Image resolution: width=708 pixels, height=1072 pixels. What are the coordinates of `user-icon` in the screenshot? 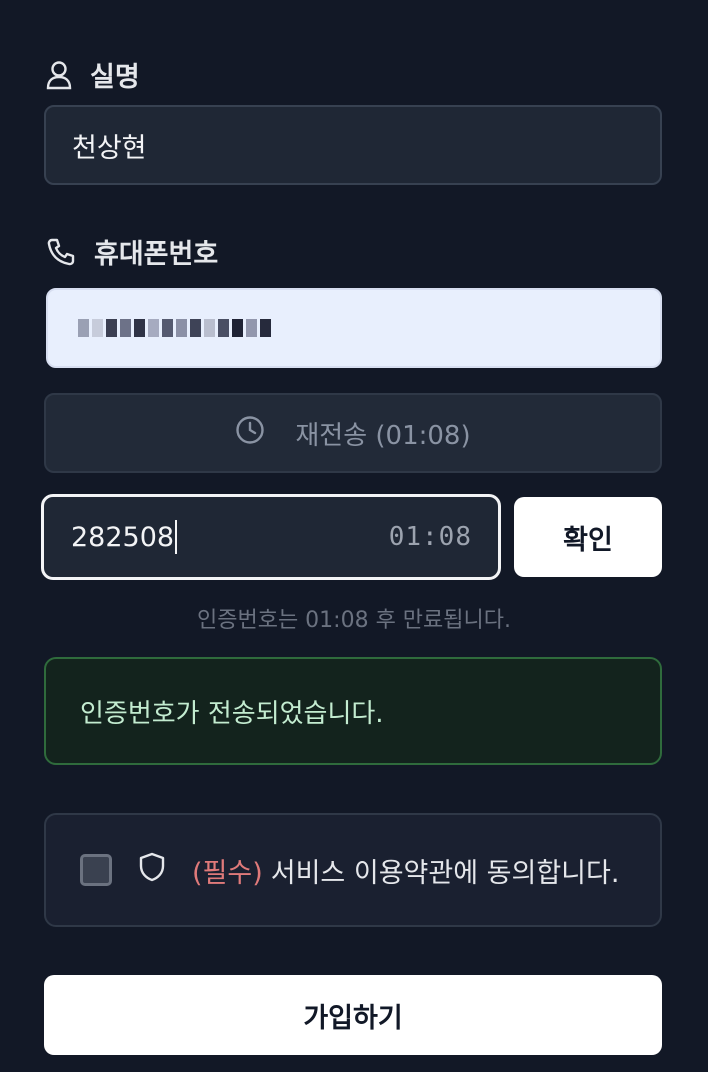 It's located at (59, 75).